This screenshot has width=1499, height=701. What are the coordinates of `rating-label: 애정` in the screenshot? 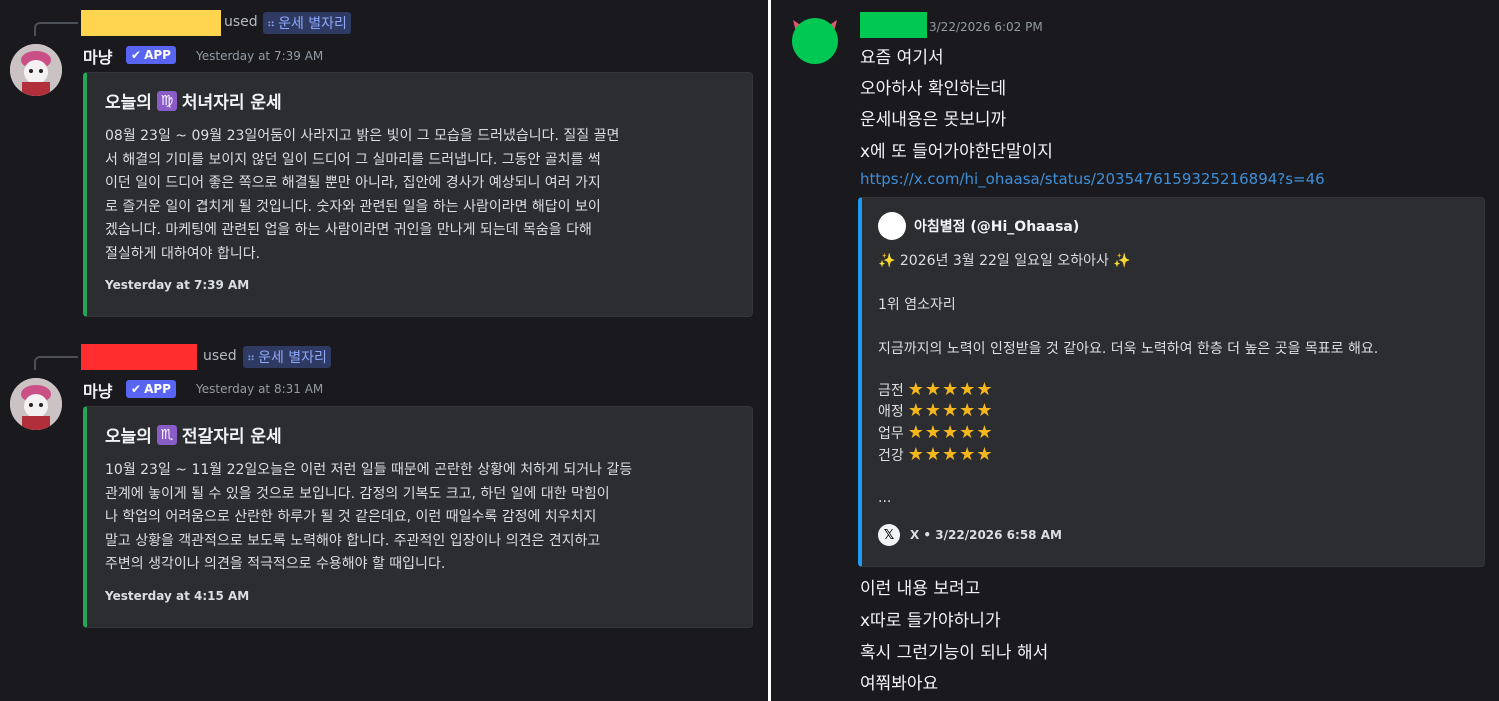 It's located at (891, 412).